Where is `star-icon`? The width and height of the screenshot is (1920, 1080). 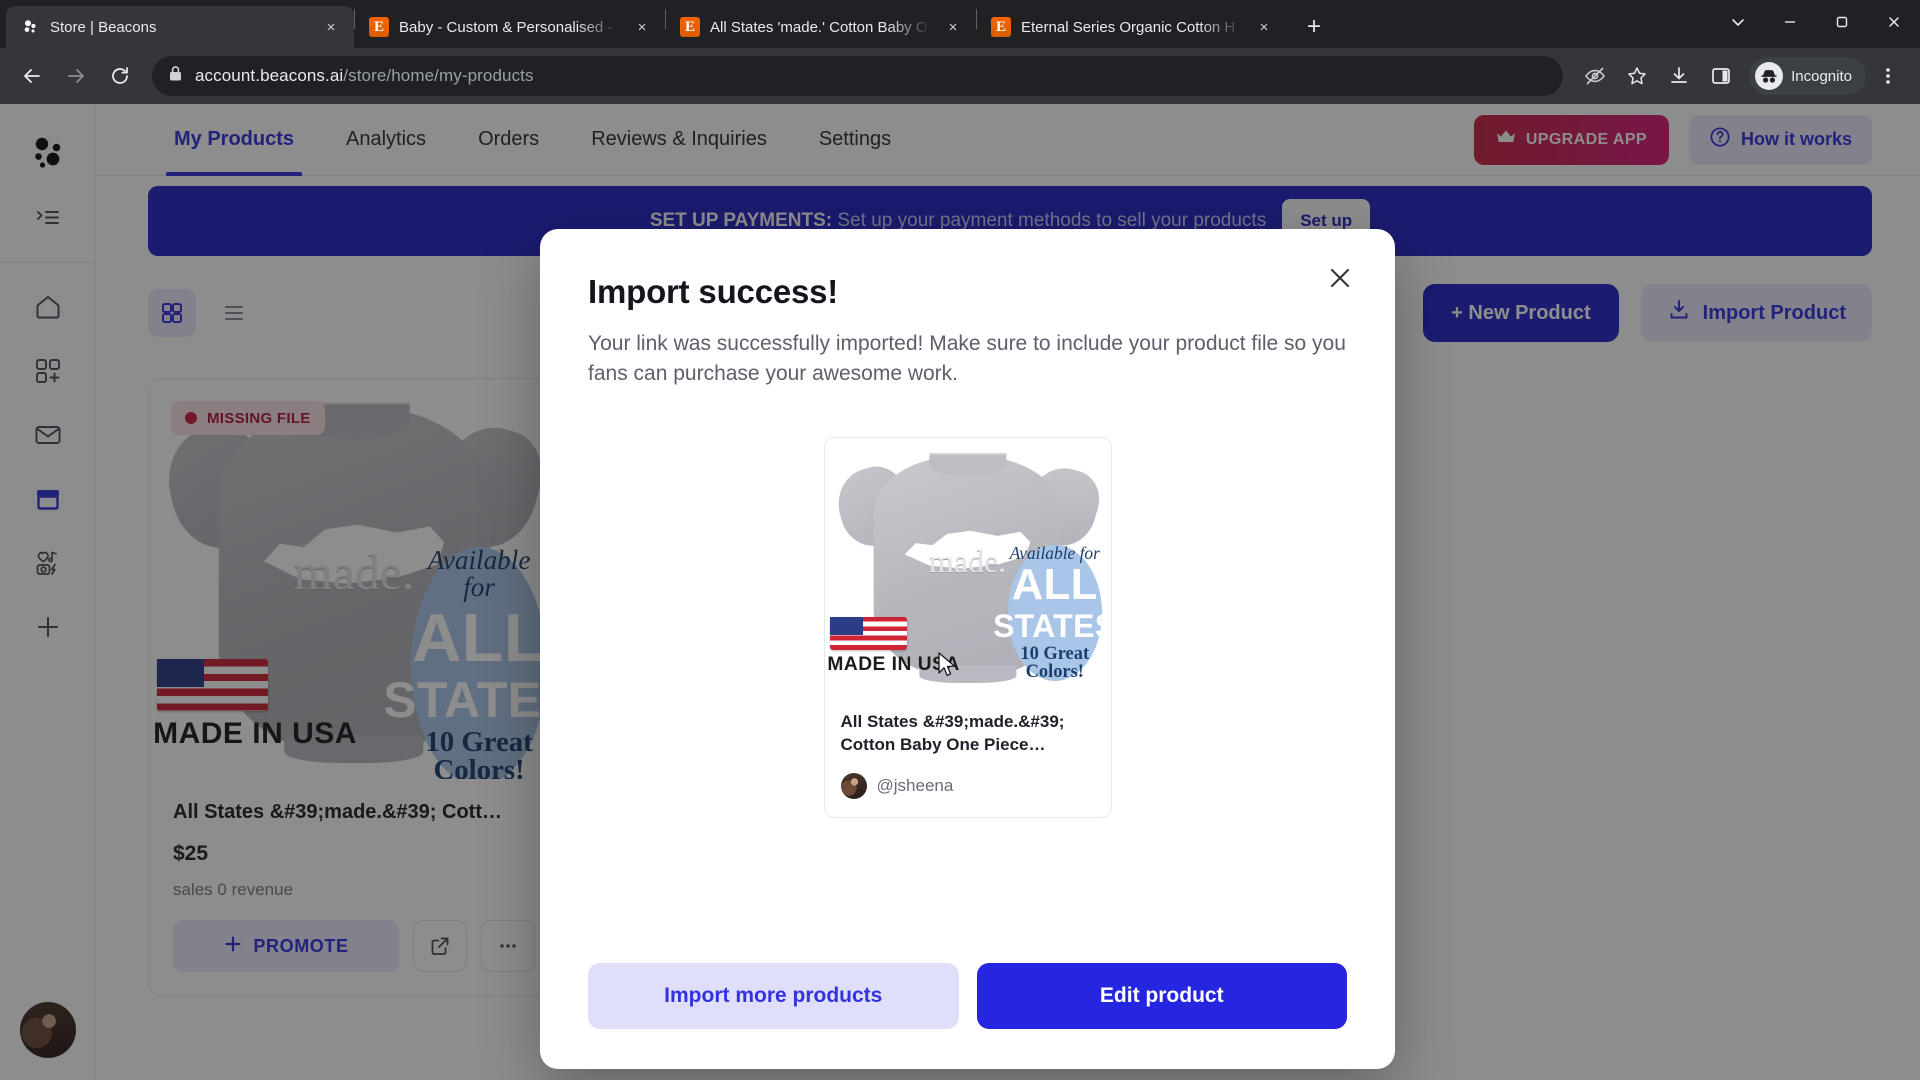
star-icon is located at coordinates (1637, 76).